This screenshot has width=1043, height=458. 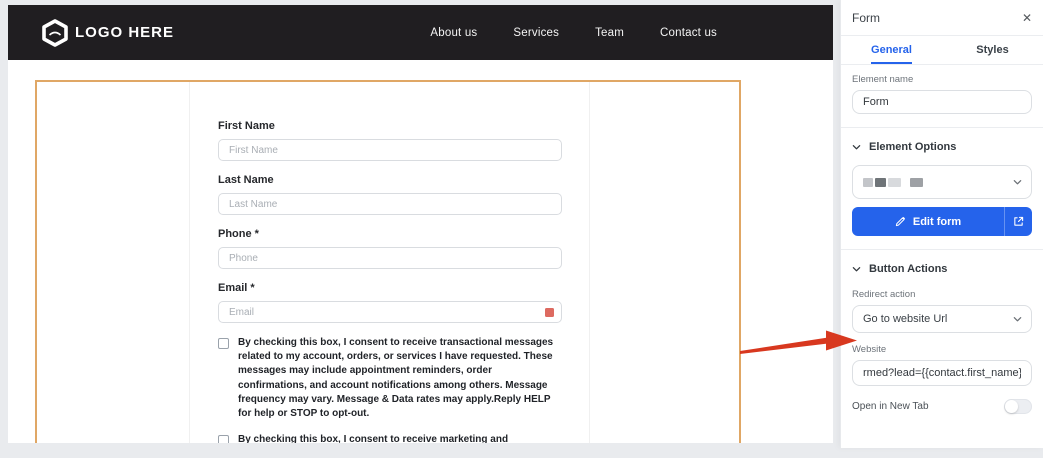 I want to click on external-link-icon, so click(x=1019, y=221).